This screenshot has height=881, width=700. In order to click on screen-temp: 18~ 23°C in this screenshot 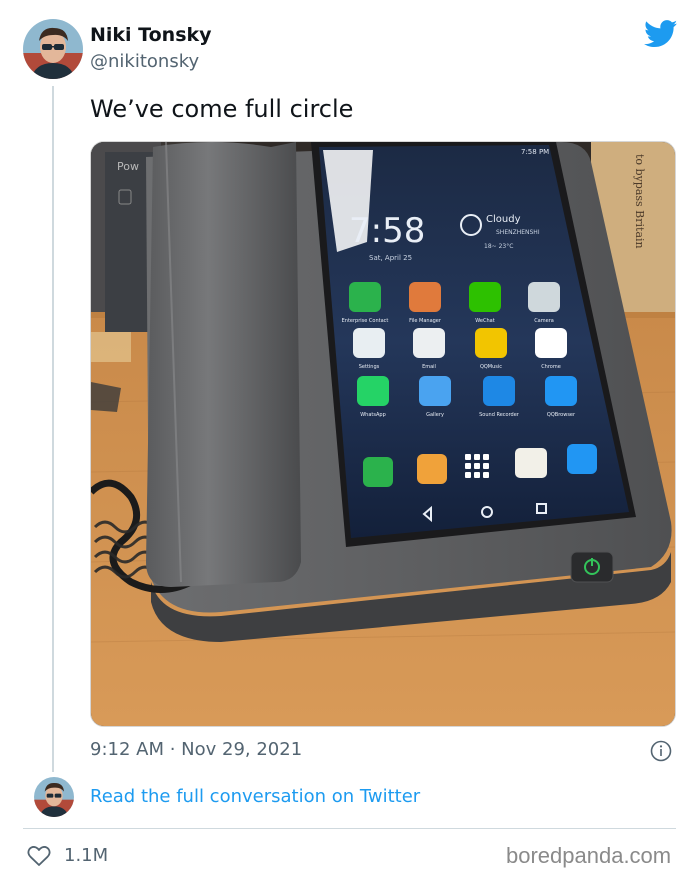, I will do `click(498, 246)`.